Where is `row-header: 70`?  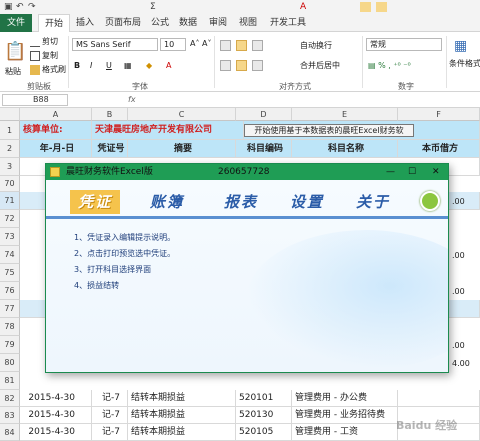
row-header: 70 is located at coordinates (10, 184).